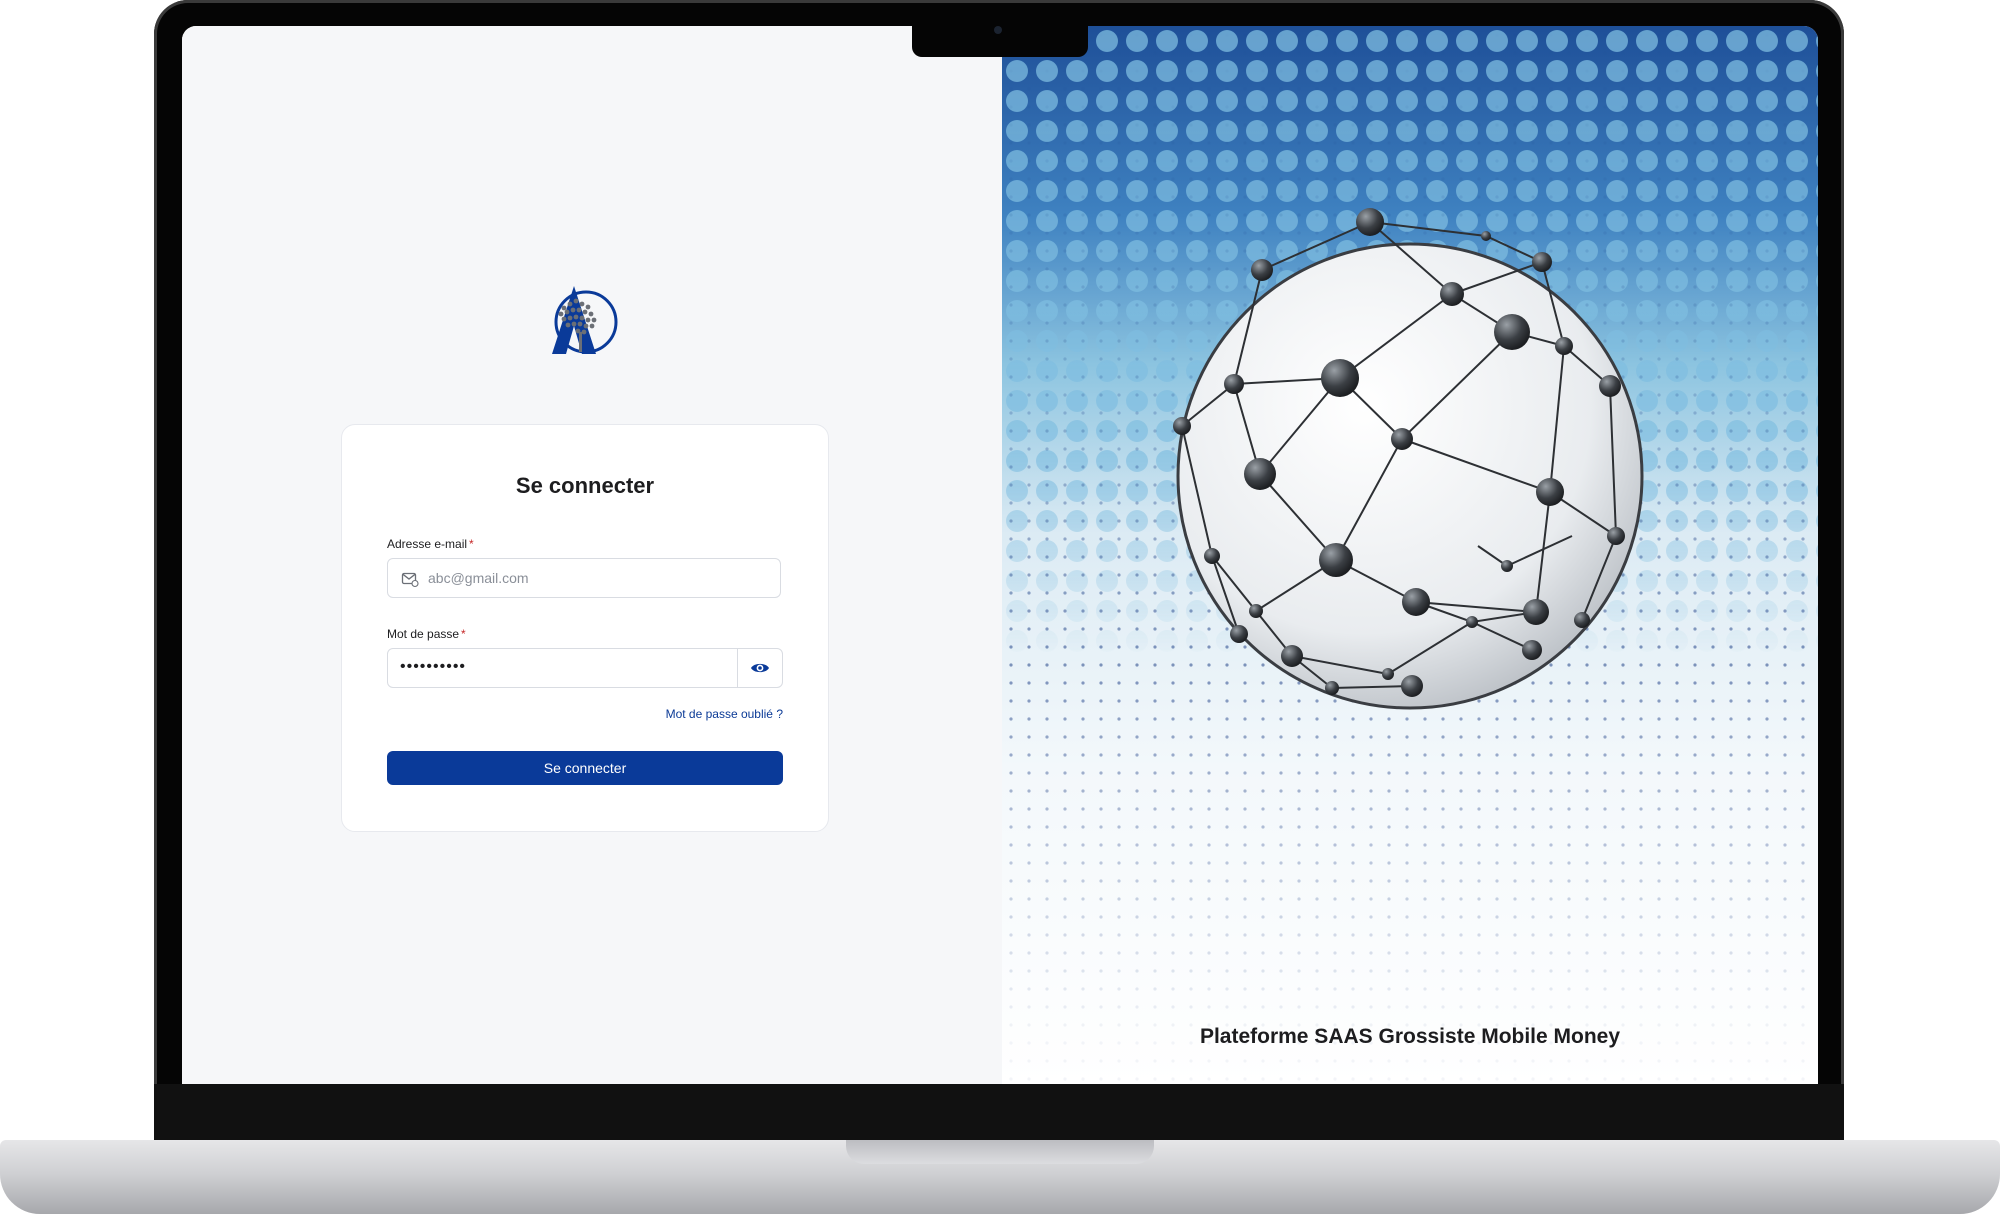  What do you see at coordinates (585, 768) in the screenshot?
I see `login-button: Se connecter` at bounding box center [585, 768].